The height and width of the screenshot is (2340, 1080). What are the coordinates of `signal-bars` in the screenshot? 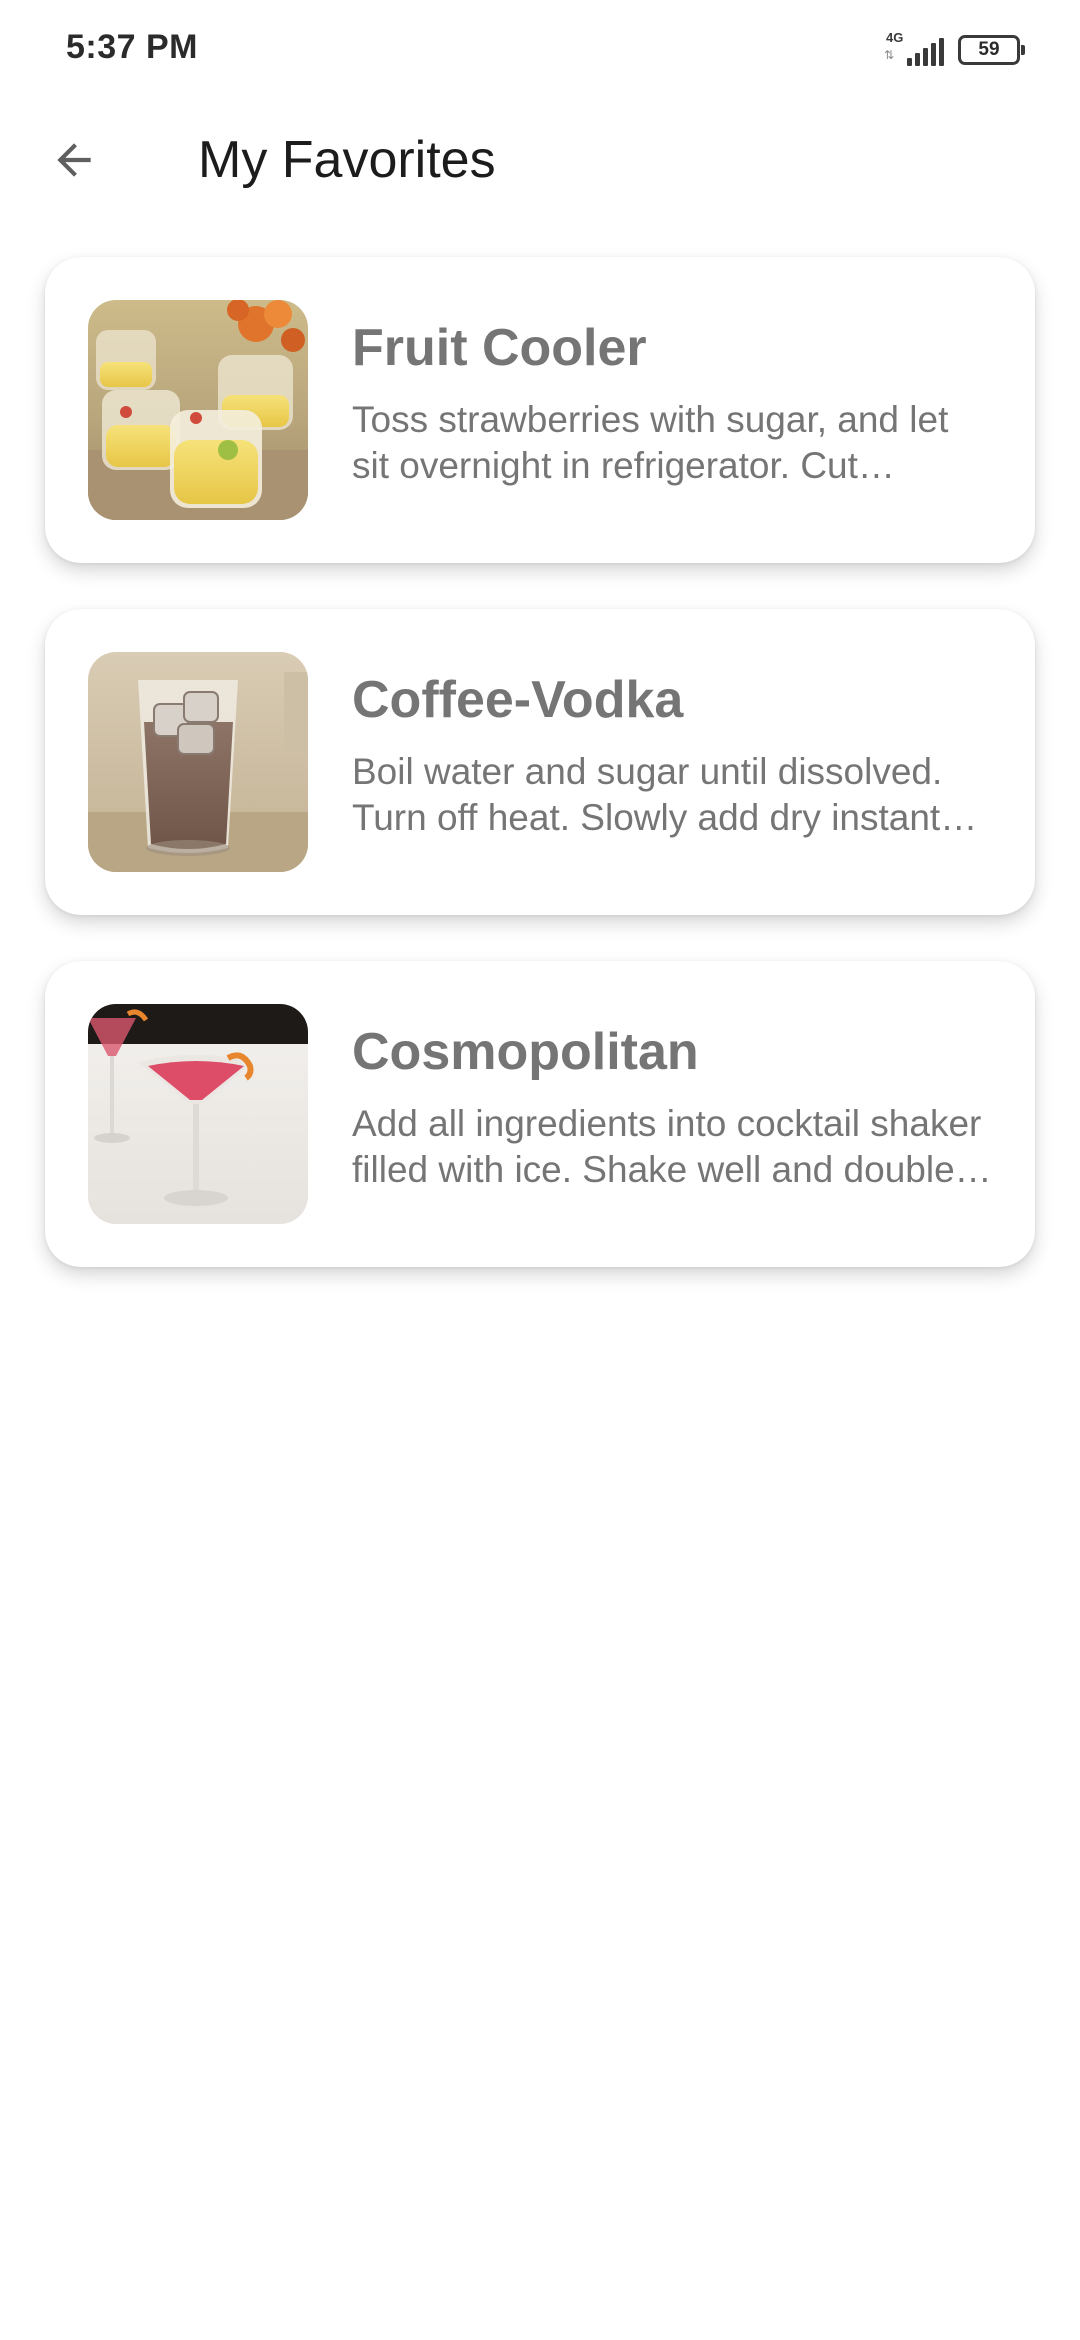 It's located at (925, 52).